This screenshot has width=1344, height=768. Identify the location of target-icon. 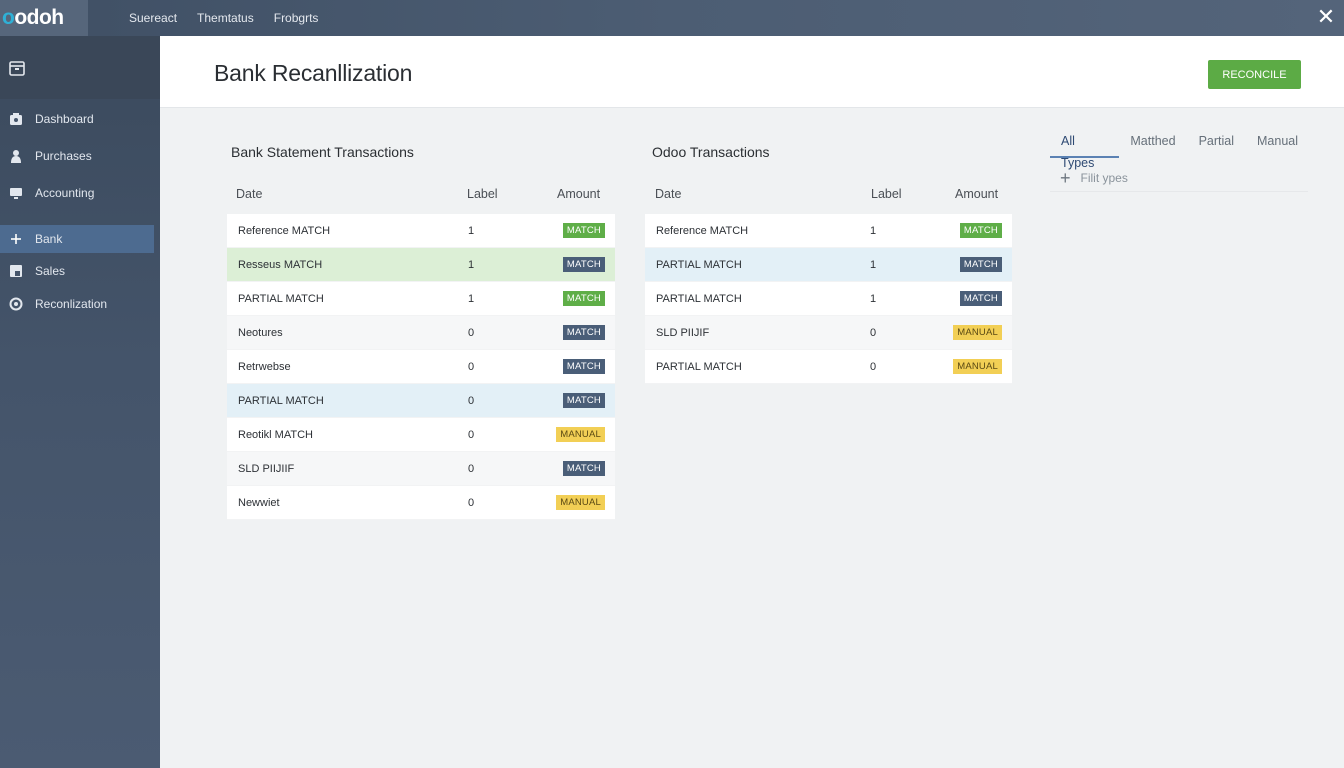
(15, 304).